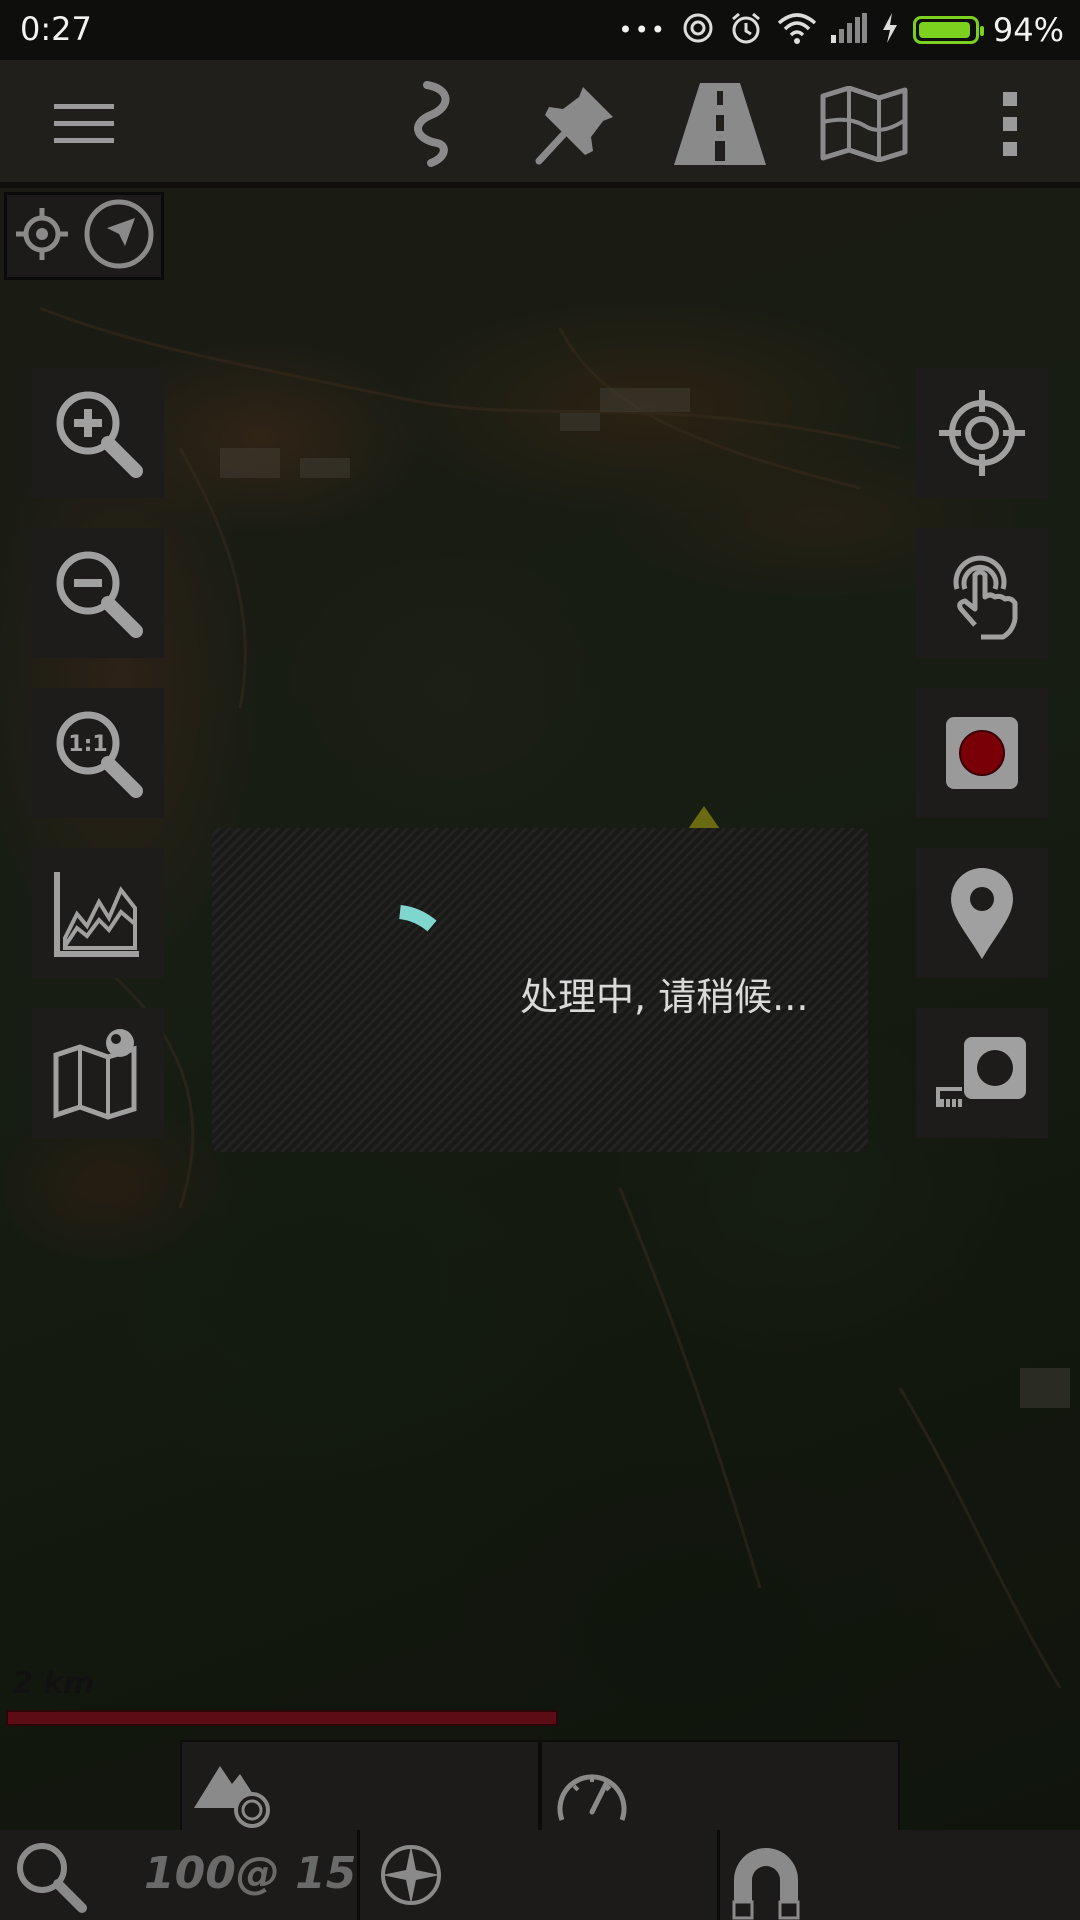  Describe the element at coordinates (51, 1877) in the screenshot. I see `search-icon` at that location.